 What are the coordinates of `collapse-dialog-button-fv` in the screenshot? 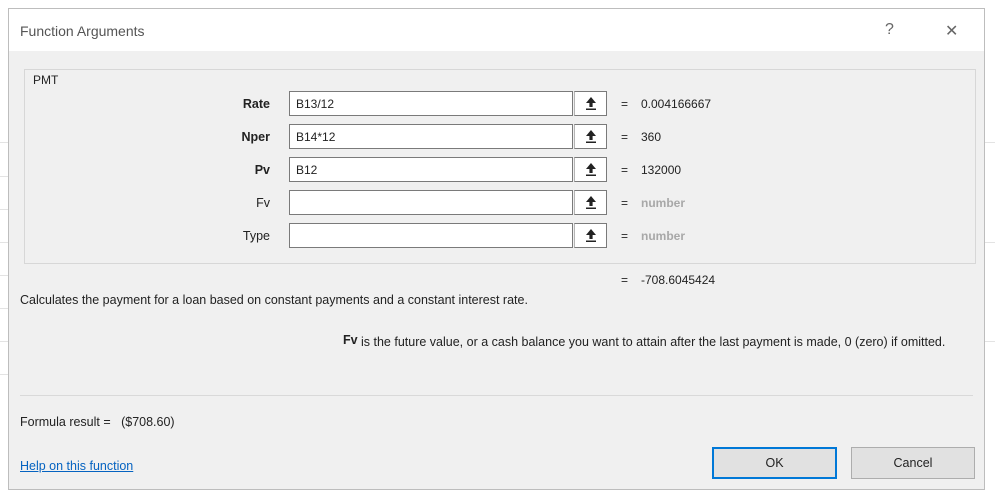 It's located at (590, 202).